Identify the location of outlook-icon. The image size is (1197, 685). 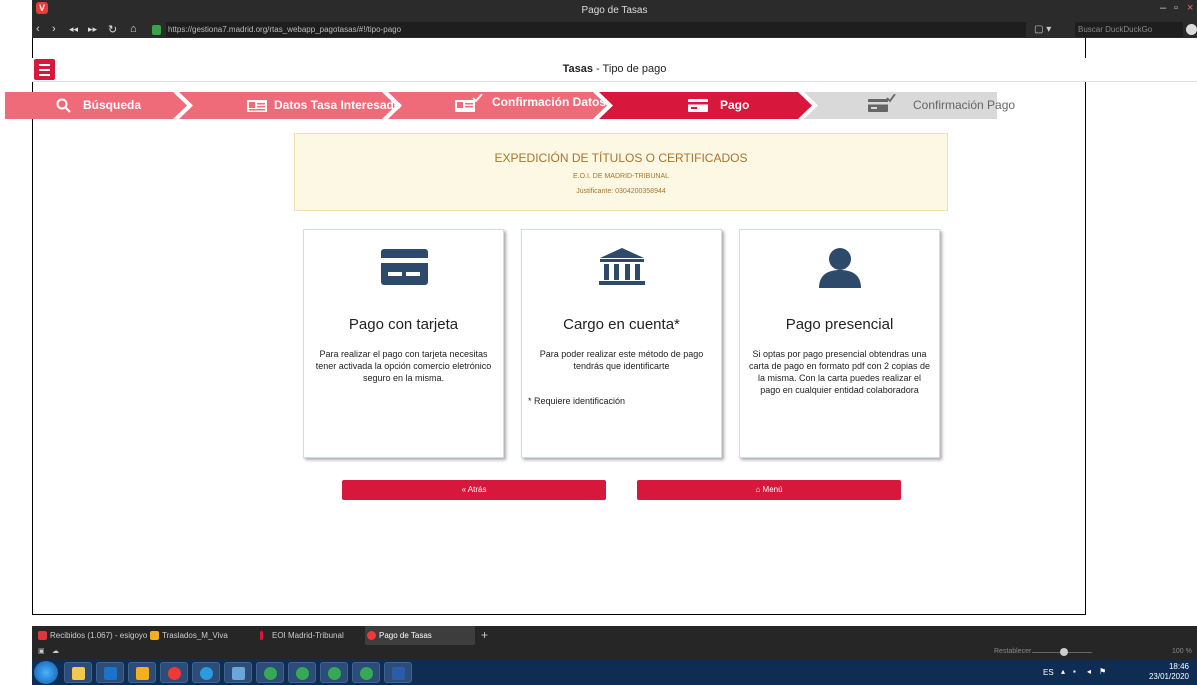
(110, 672).